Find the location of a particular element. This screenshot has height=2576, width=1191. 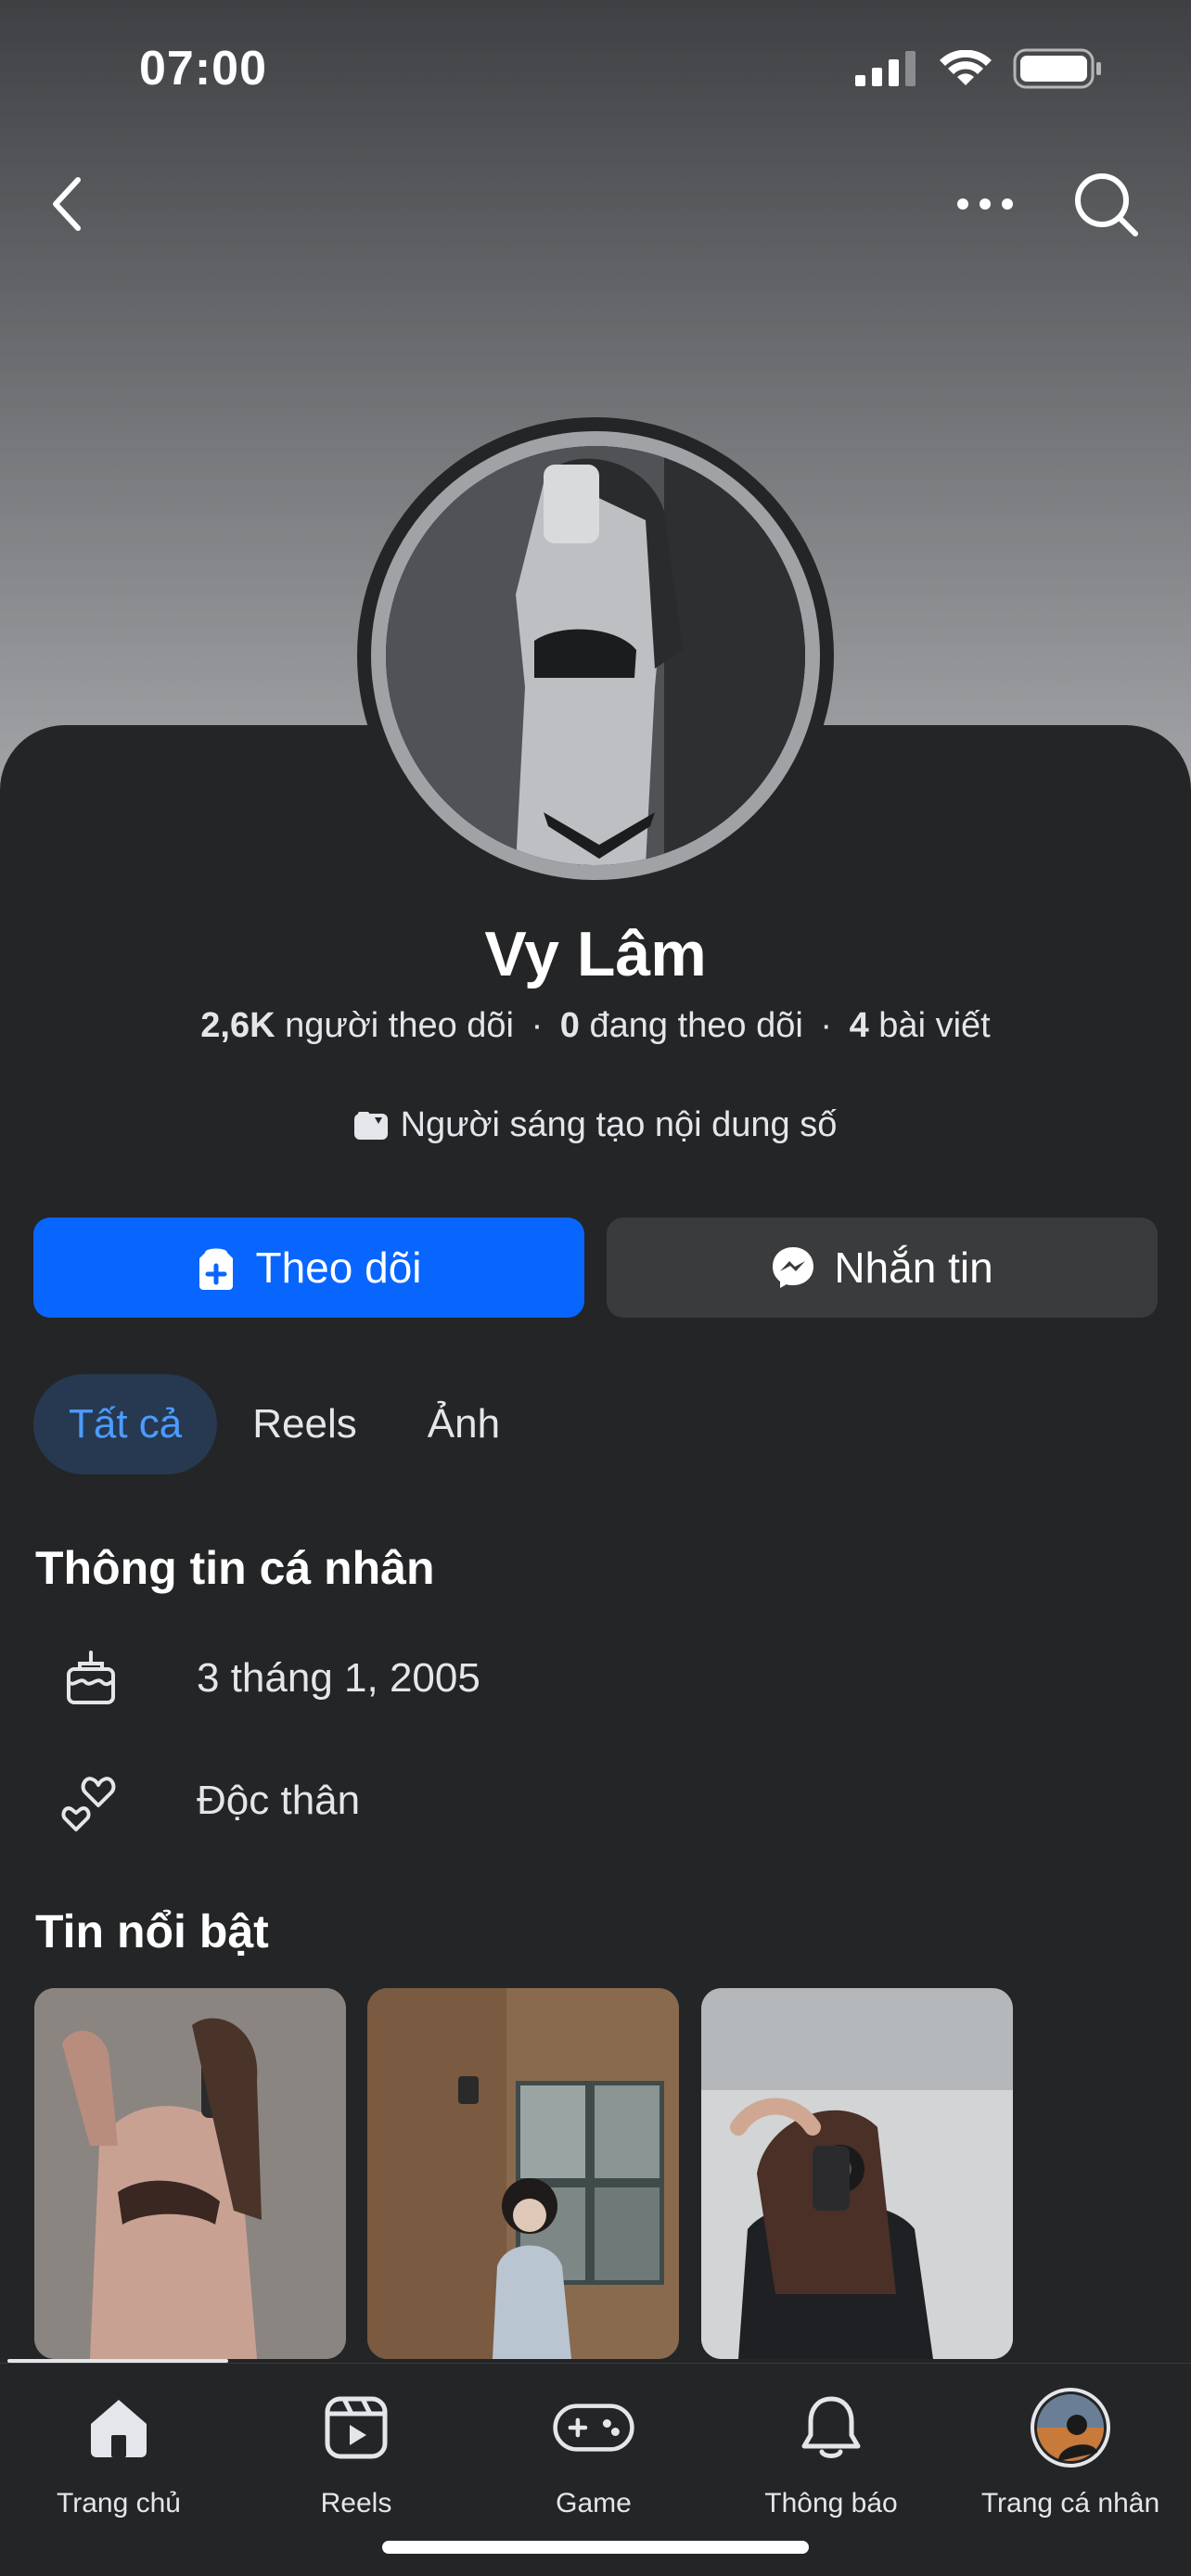

profile-tabs: Tất cả Reels Ảnh is located at coordinates (284, 1424).